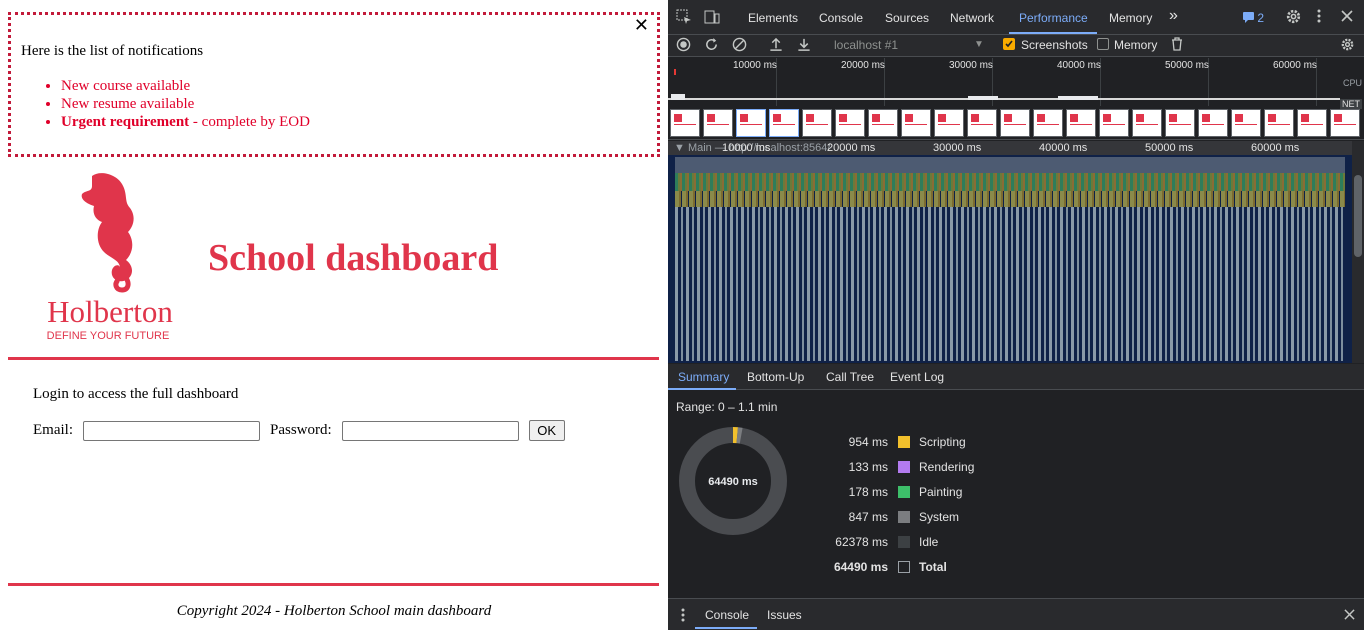 The image size is (1364, 630). I want to click on summary-legend-row: 954 ms Scripting, so click(968, 443).